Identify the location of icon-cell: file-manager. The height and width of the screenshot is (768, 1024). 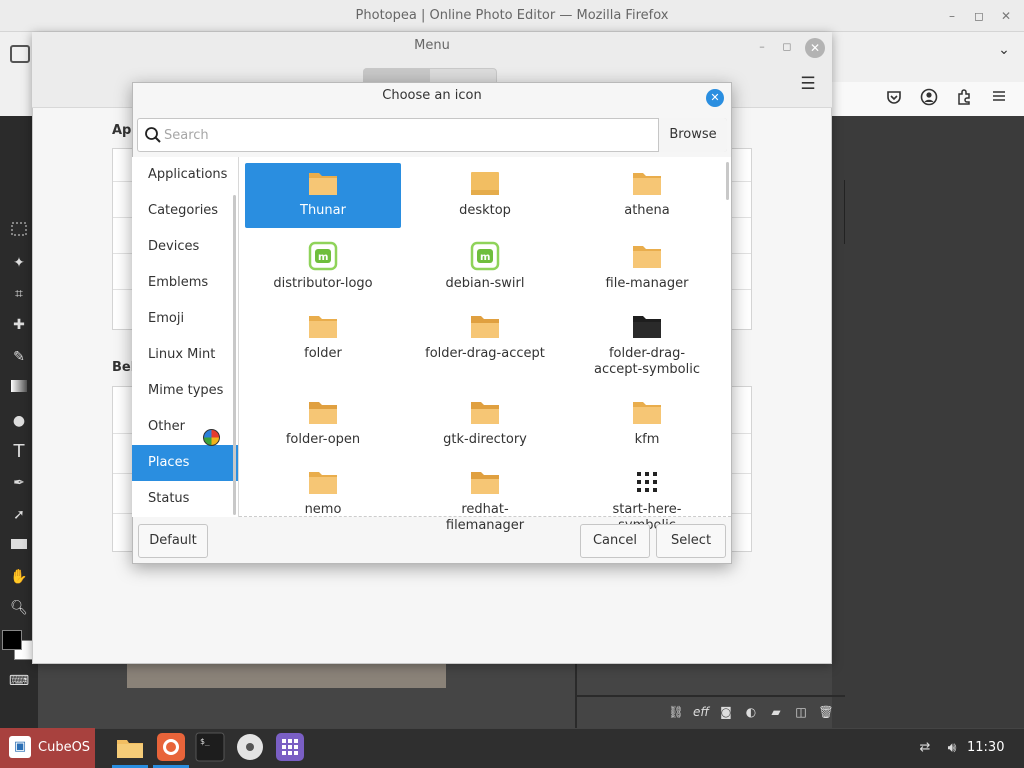
(647, 264).